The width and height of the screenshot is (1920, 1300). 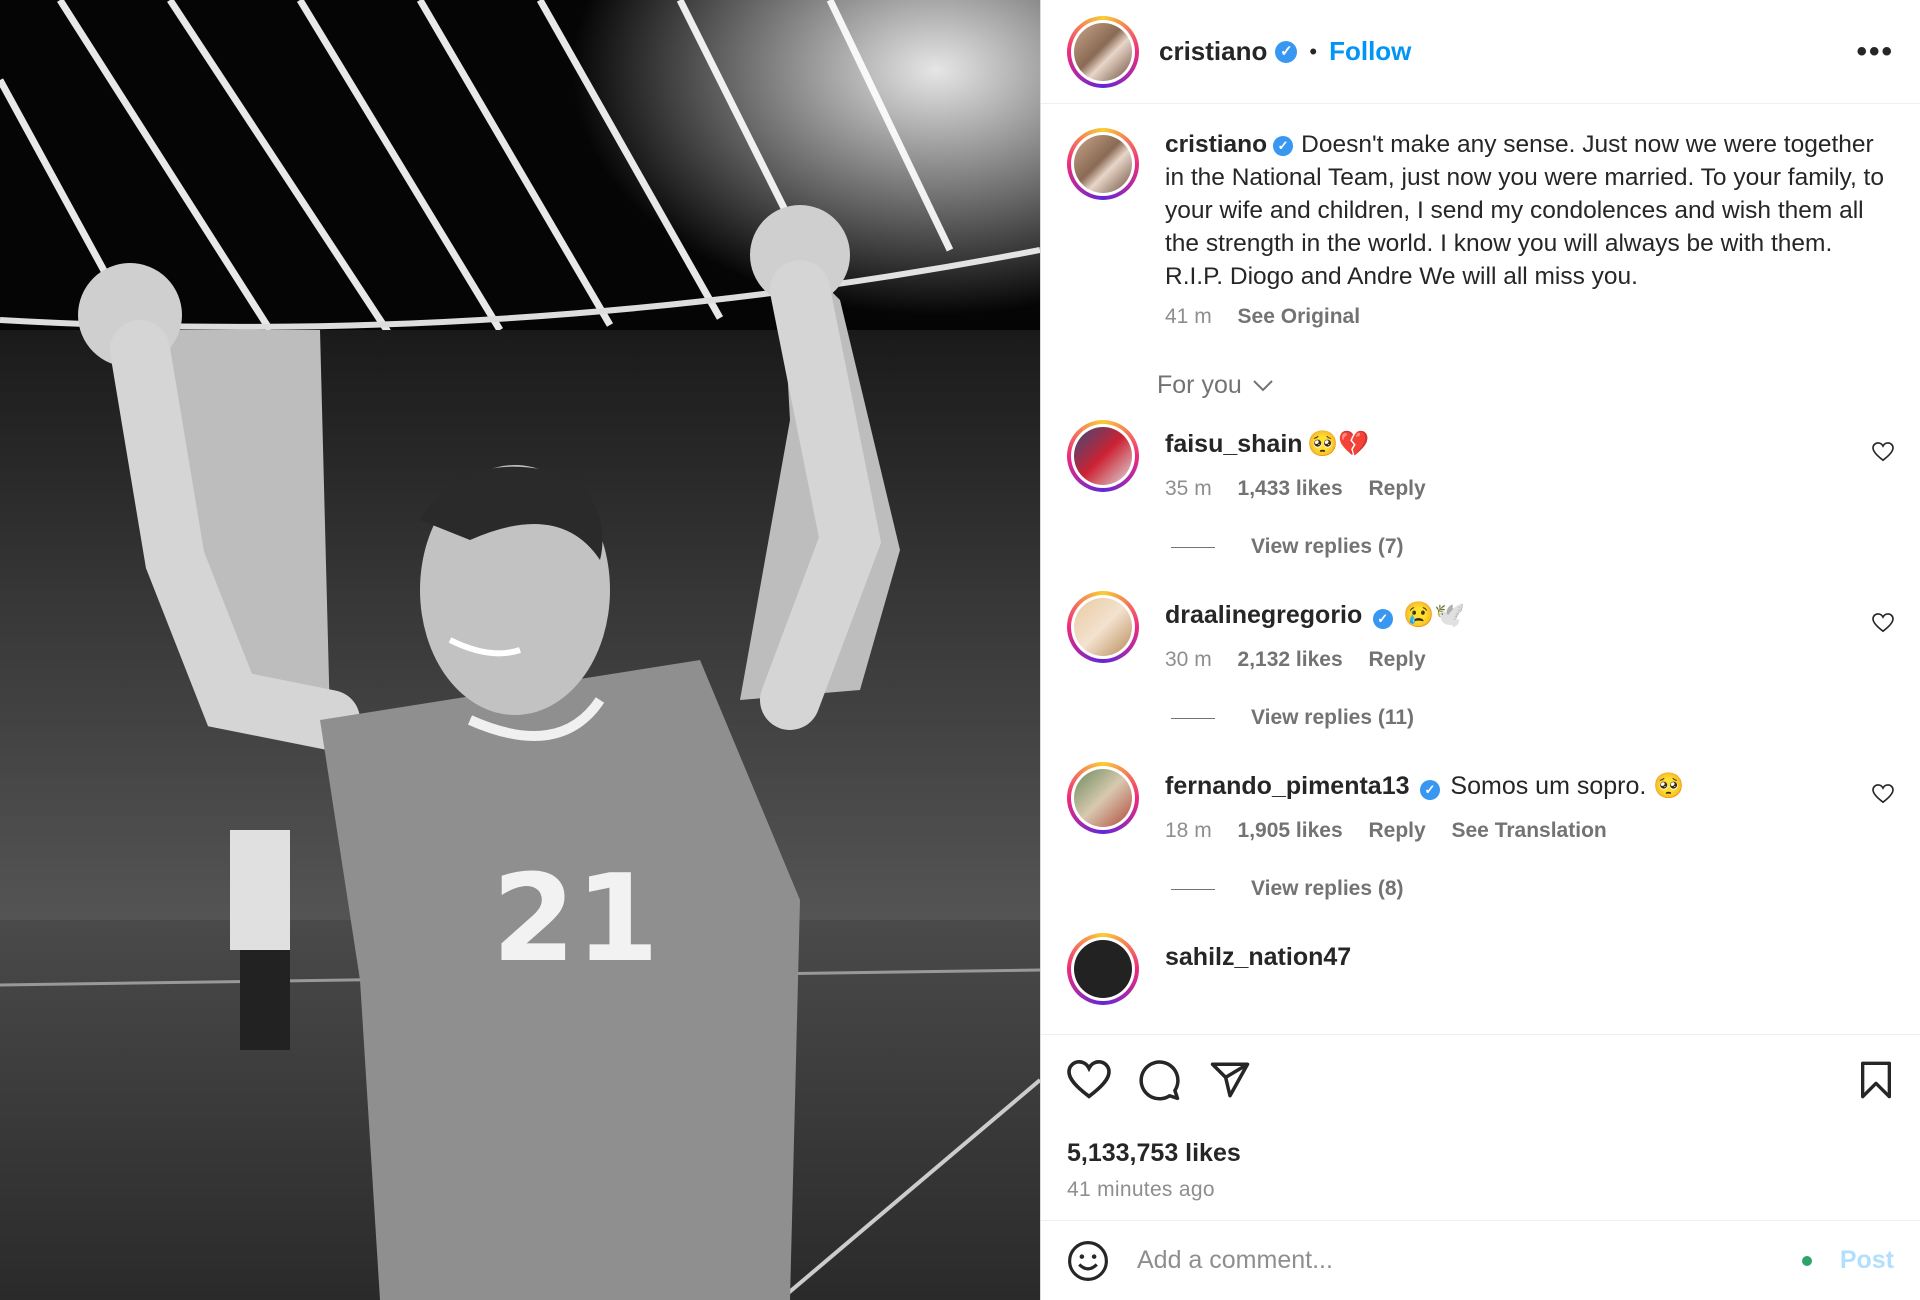 I want to click on comment-time: 35 m, so click(x=1188, y=488).